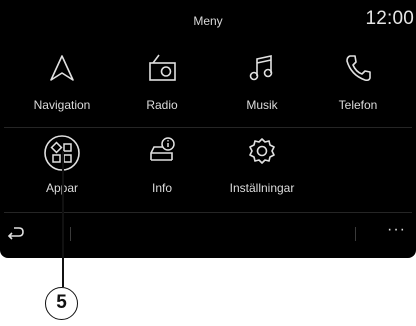  What do you see at coordinates (262, 153) in the screenshot?
I see `gear-icon` at bounding box center [262, 153].